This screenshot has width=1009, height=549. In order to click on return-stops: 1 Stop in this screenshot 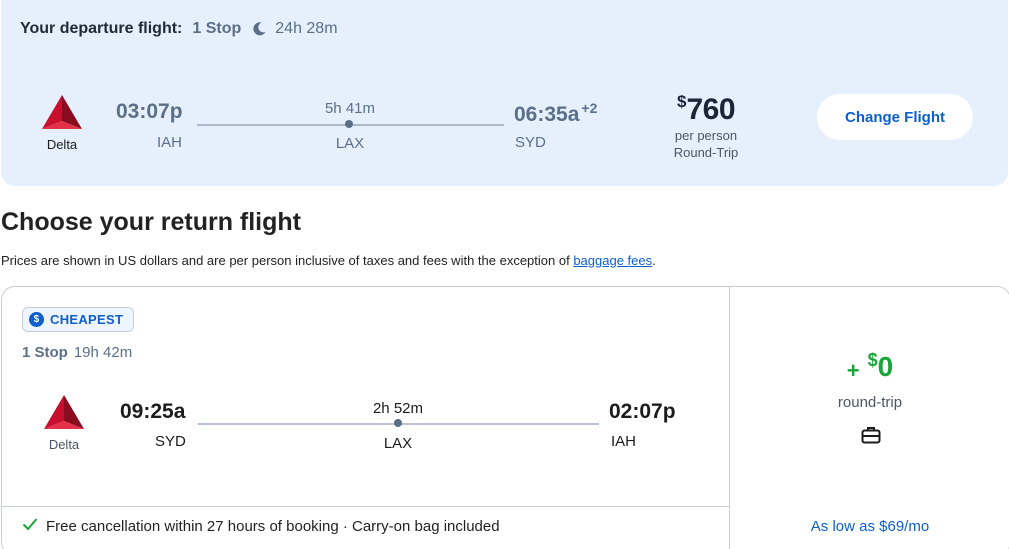, I will do `click(45, 352)`.